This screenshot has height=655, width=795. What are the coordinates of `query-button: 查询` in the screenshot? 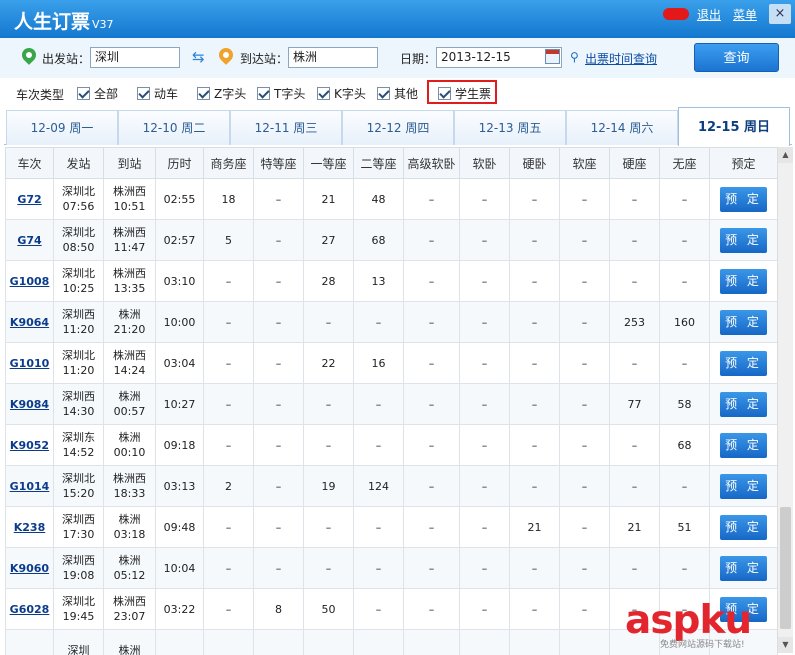 It's located at (736, 57).